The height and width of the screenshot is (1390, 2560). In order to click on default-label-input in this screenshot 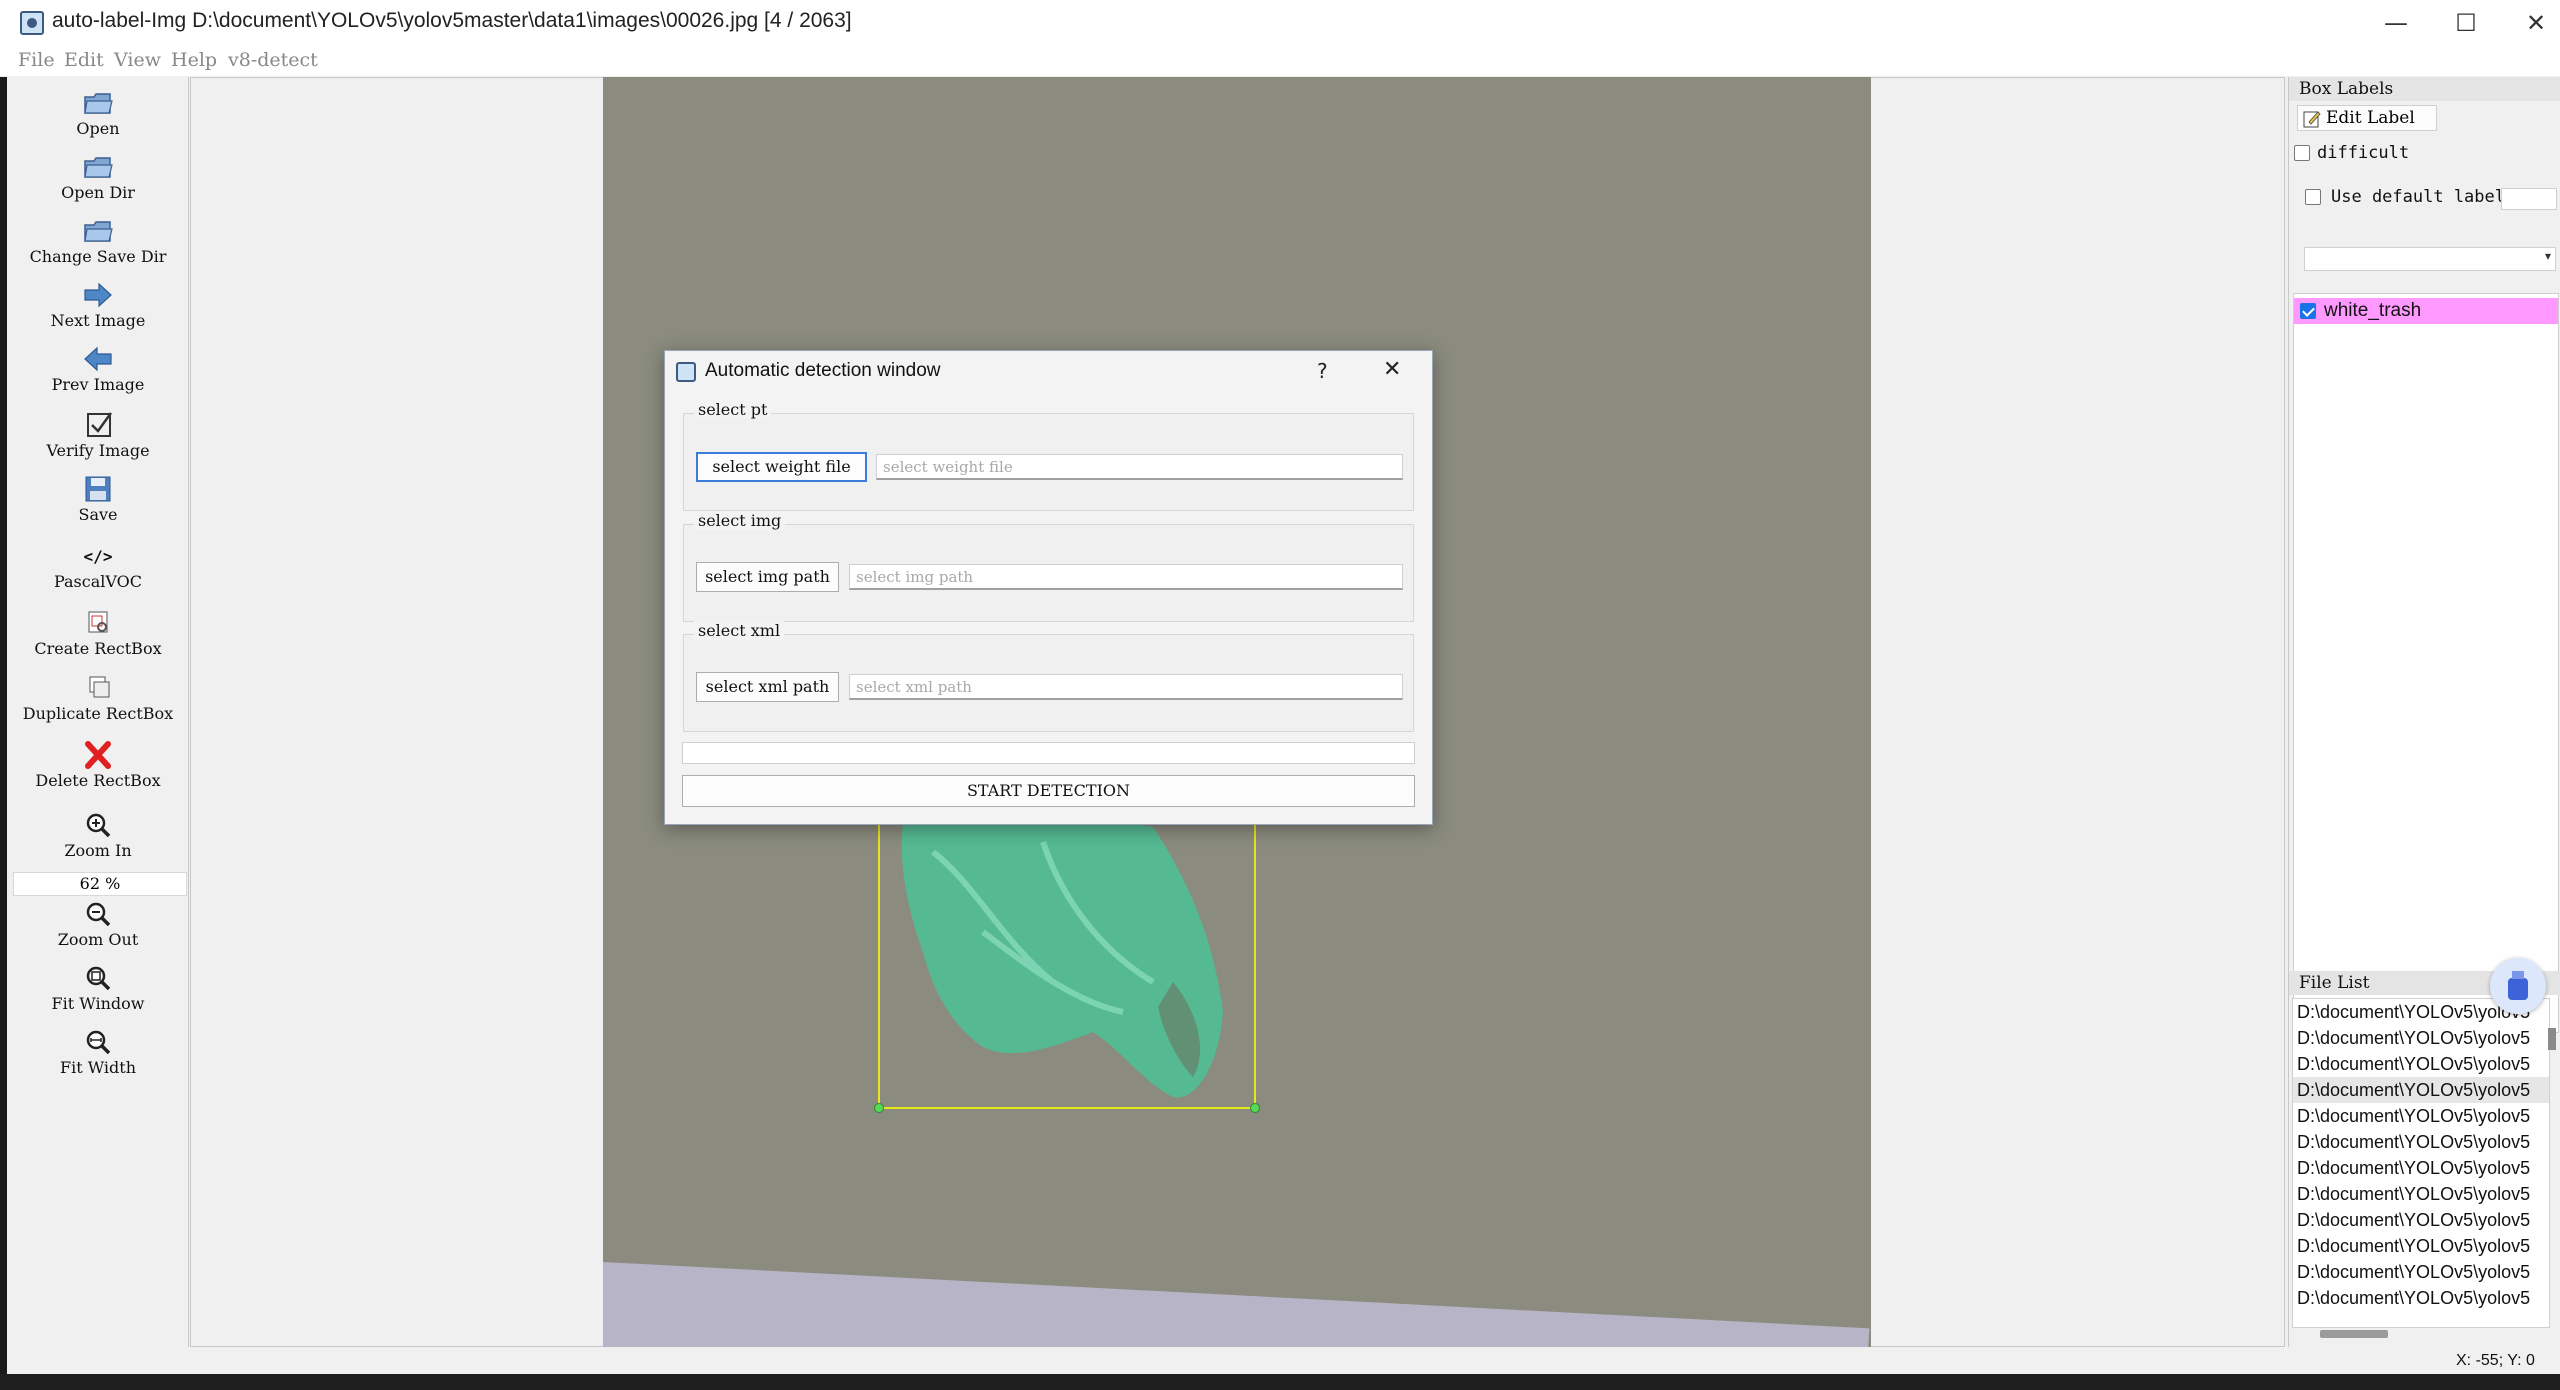, I will do `click(2529, 199)`.